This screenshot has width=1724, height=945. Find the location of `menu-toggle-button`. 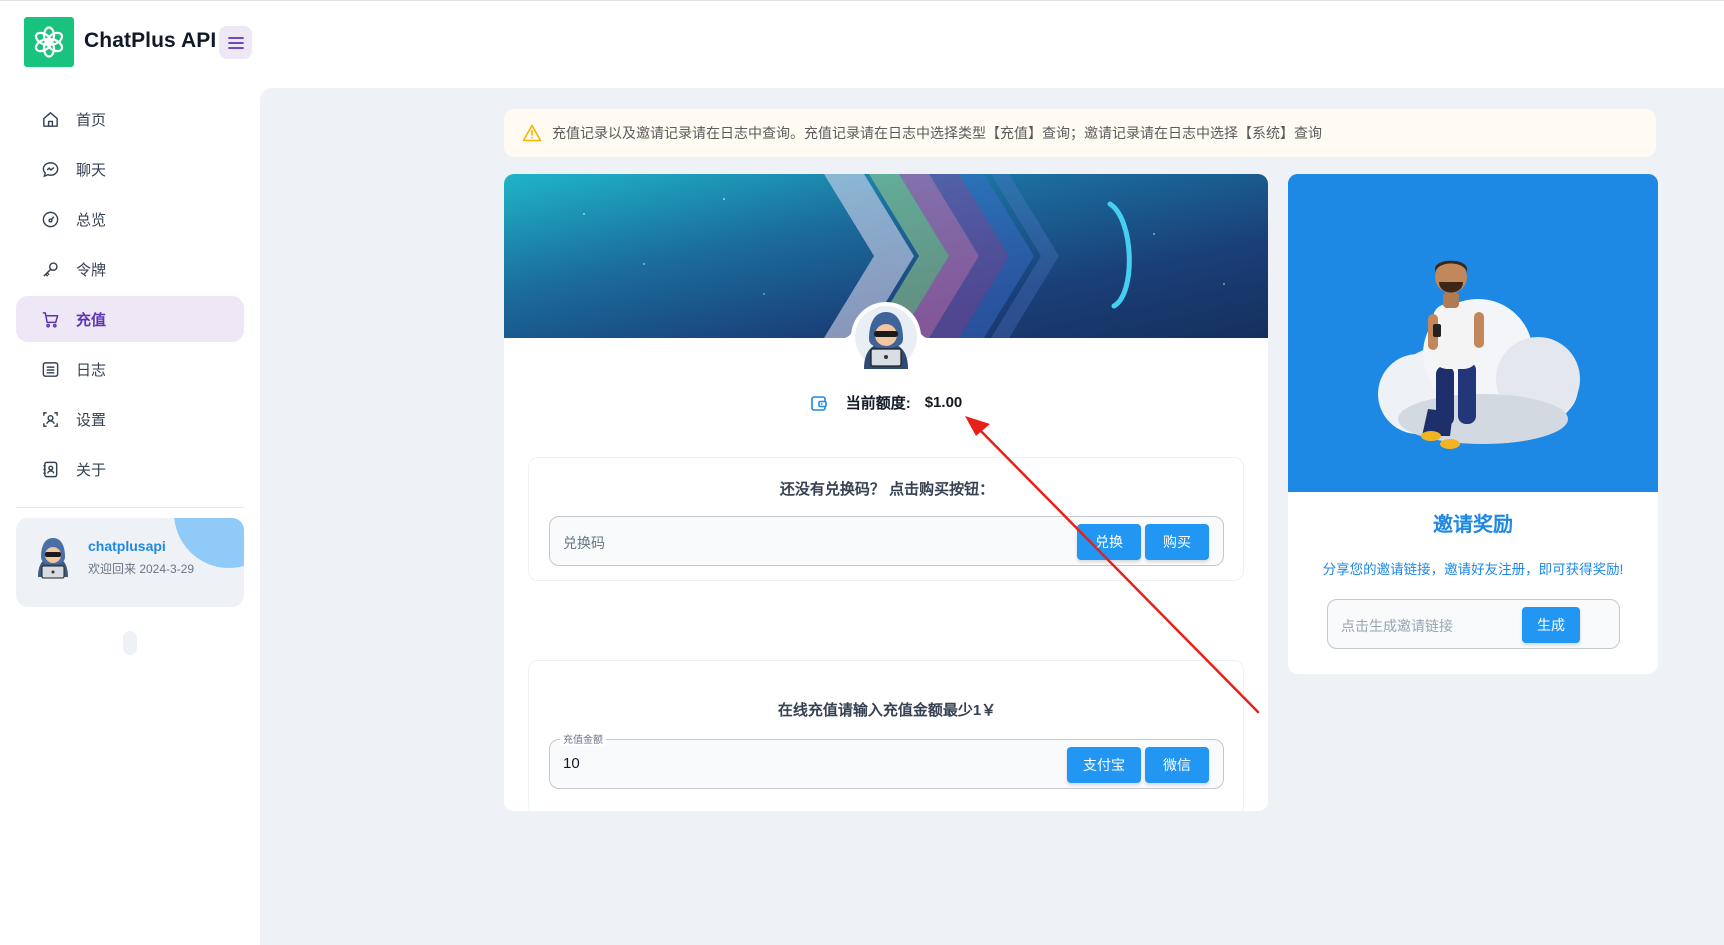

menu-toggle-button is located at coordinates (235, 42).